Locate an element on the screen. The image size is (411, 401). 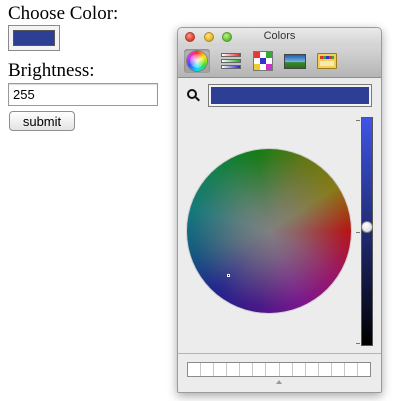
tab-image-palettes is located at coordinates (295, 61).